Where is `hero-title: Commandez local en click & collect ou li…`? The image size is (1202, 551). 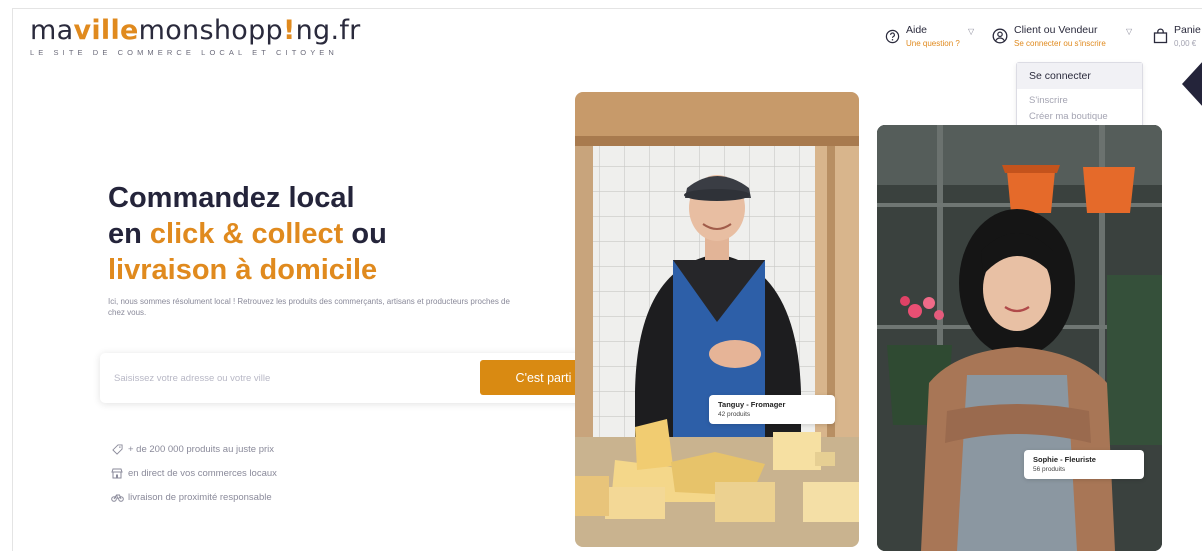
hero-title: Commandez local en click & collect ou li… is located at coordinates (247, 234).